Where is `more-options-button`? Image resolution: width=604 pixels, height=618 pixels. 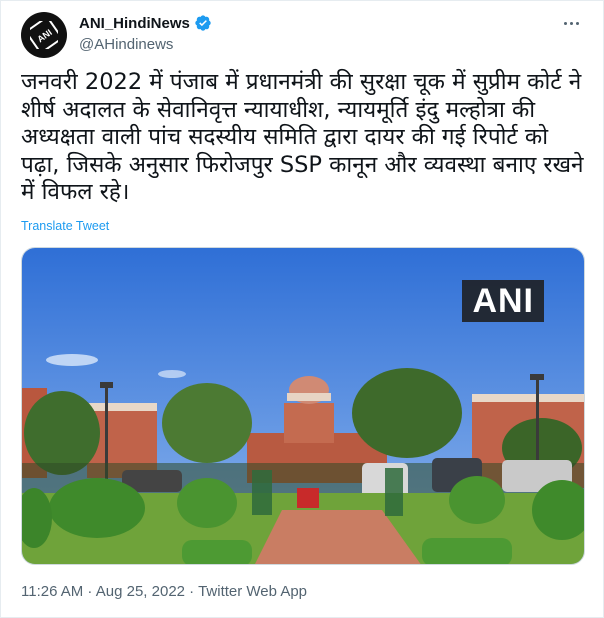 more-options-button is located at coordinates (571, 23).